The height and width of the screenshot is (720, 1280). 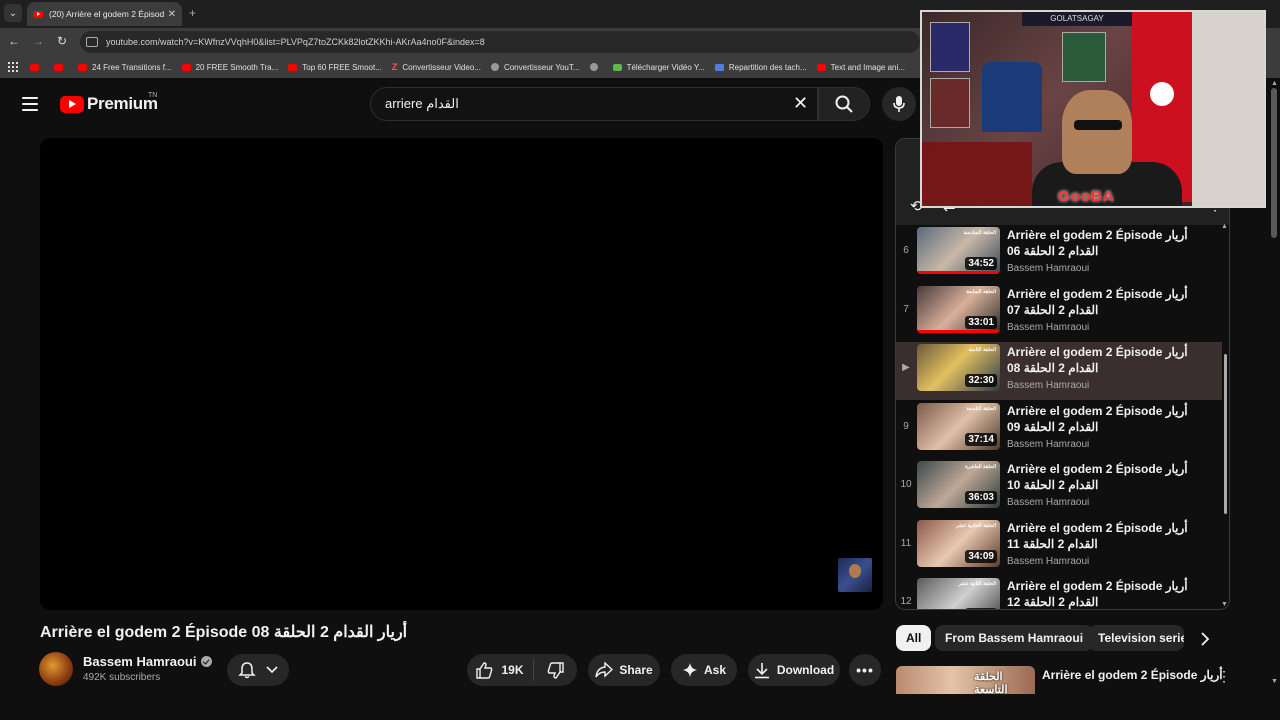 What do you see at coordinates (976, 525) in the screenshot?
I see `thumbnail-label: الحلقة الحادية عشر` at bounding box center [976, 525].